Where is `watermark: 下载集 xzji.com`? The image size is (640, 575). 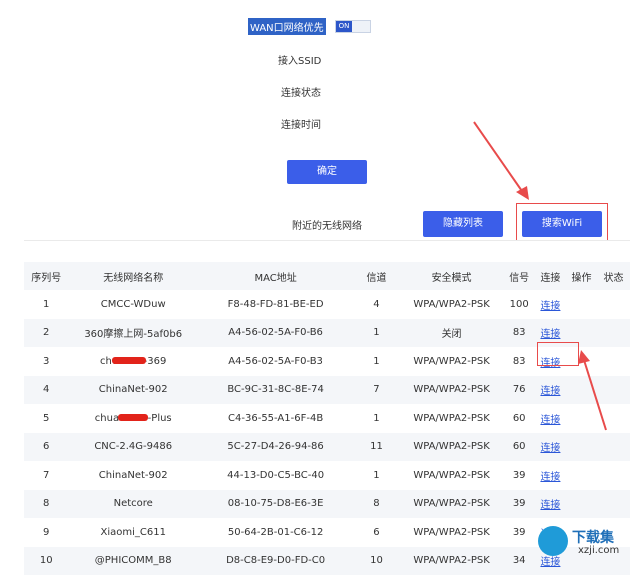 watermark: 下载集 xzji.com is located at coordinates (585, 543).